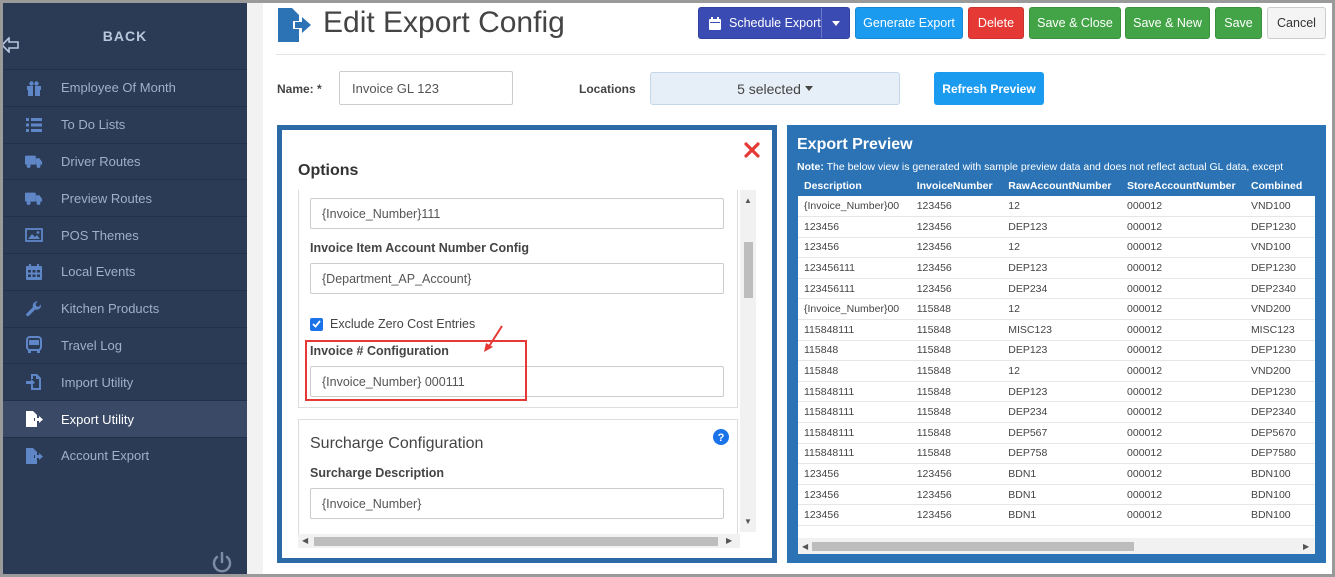 The height and width of the screenshot is (577, 1335). What do you see at coordinates (774, 23) in the screenshot?
I see `schedule-export-button: Schedule Export` at bounding box center [774, 23].